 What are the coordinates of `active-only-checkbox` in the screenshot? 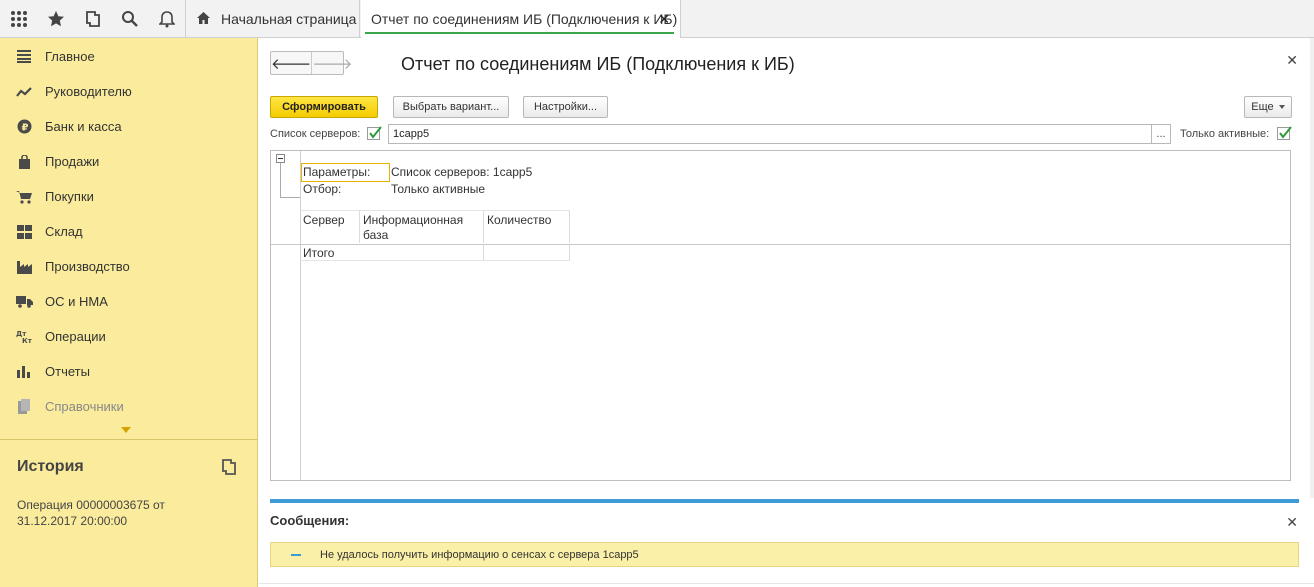 It's located at (1284, 133).